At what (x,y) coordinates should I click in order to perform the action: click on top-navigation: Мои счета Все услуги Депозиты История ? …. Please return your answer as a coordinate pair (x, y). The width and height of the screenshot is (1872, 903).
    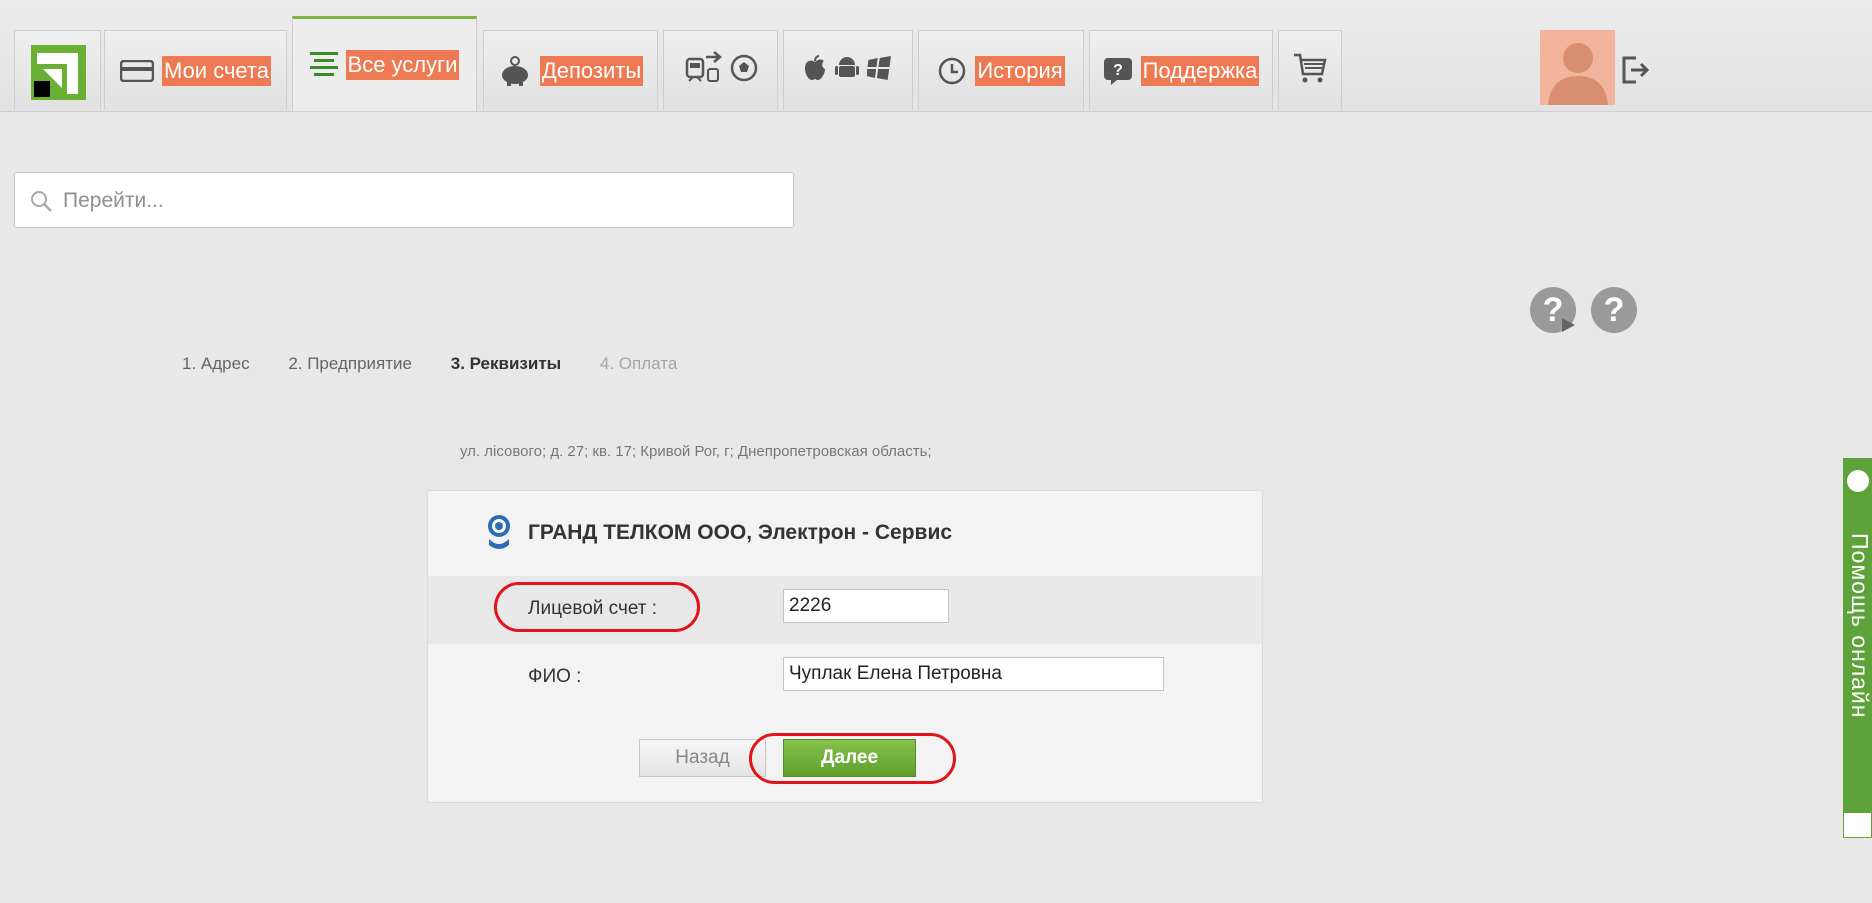
    Looking at the image, I should click on (936, 56).